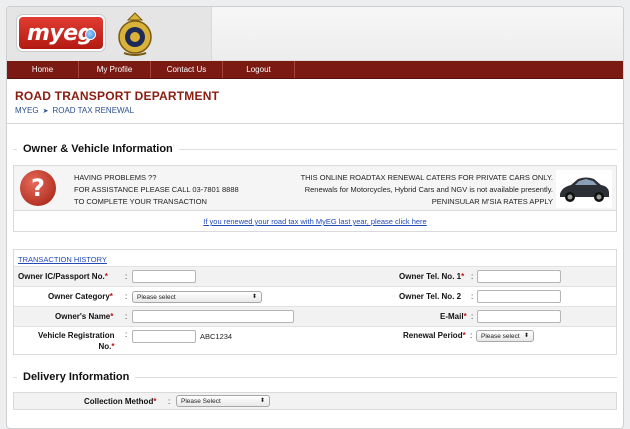 The height and width of the screenshot is (429, 630). Describe the element at coordinates (315, 377) in the screenshot. I see `delivery-section-header: Delivery Information` at that location.